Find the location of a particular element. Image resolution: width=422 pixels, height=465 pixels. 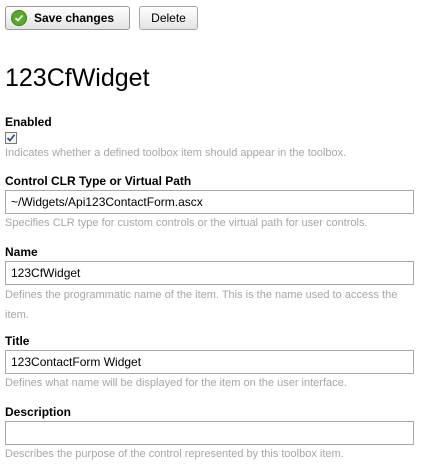

delete-label: Delete is located at coordinates (168, 18).